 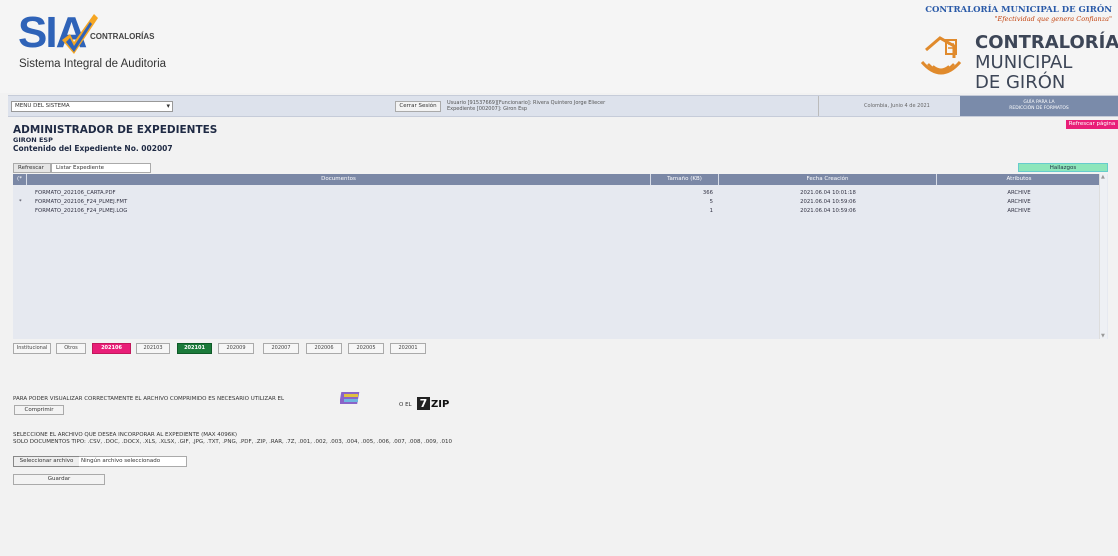 I want to click on guide-link-line2: REDICCIÓN DE FORMATOS, so click(x=1039, y=108).